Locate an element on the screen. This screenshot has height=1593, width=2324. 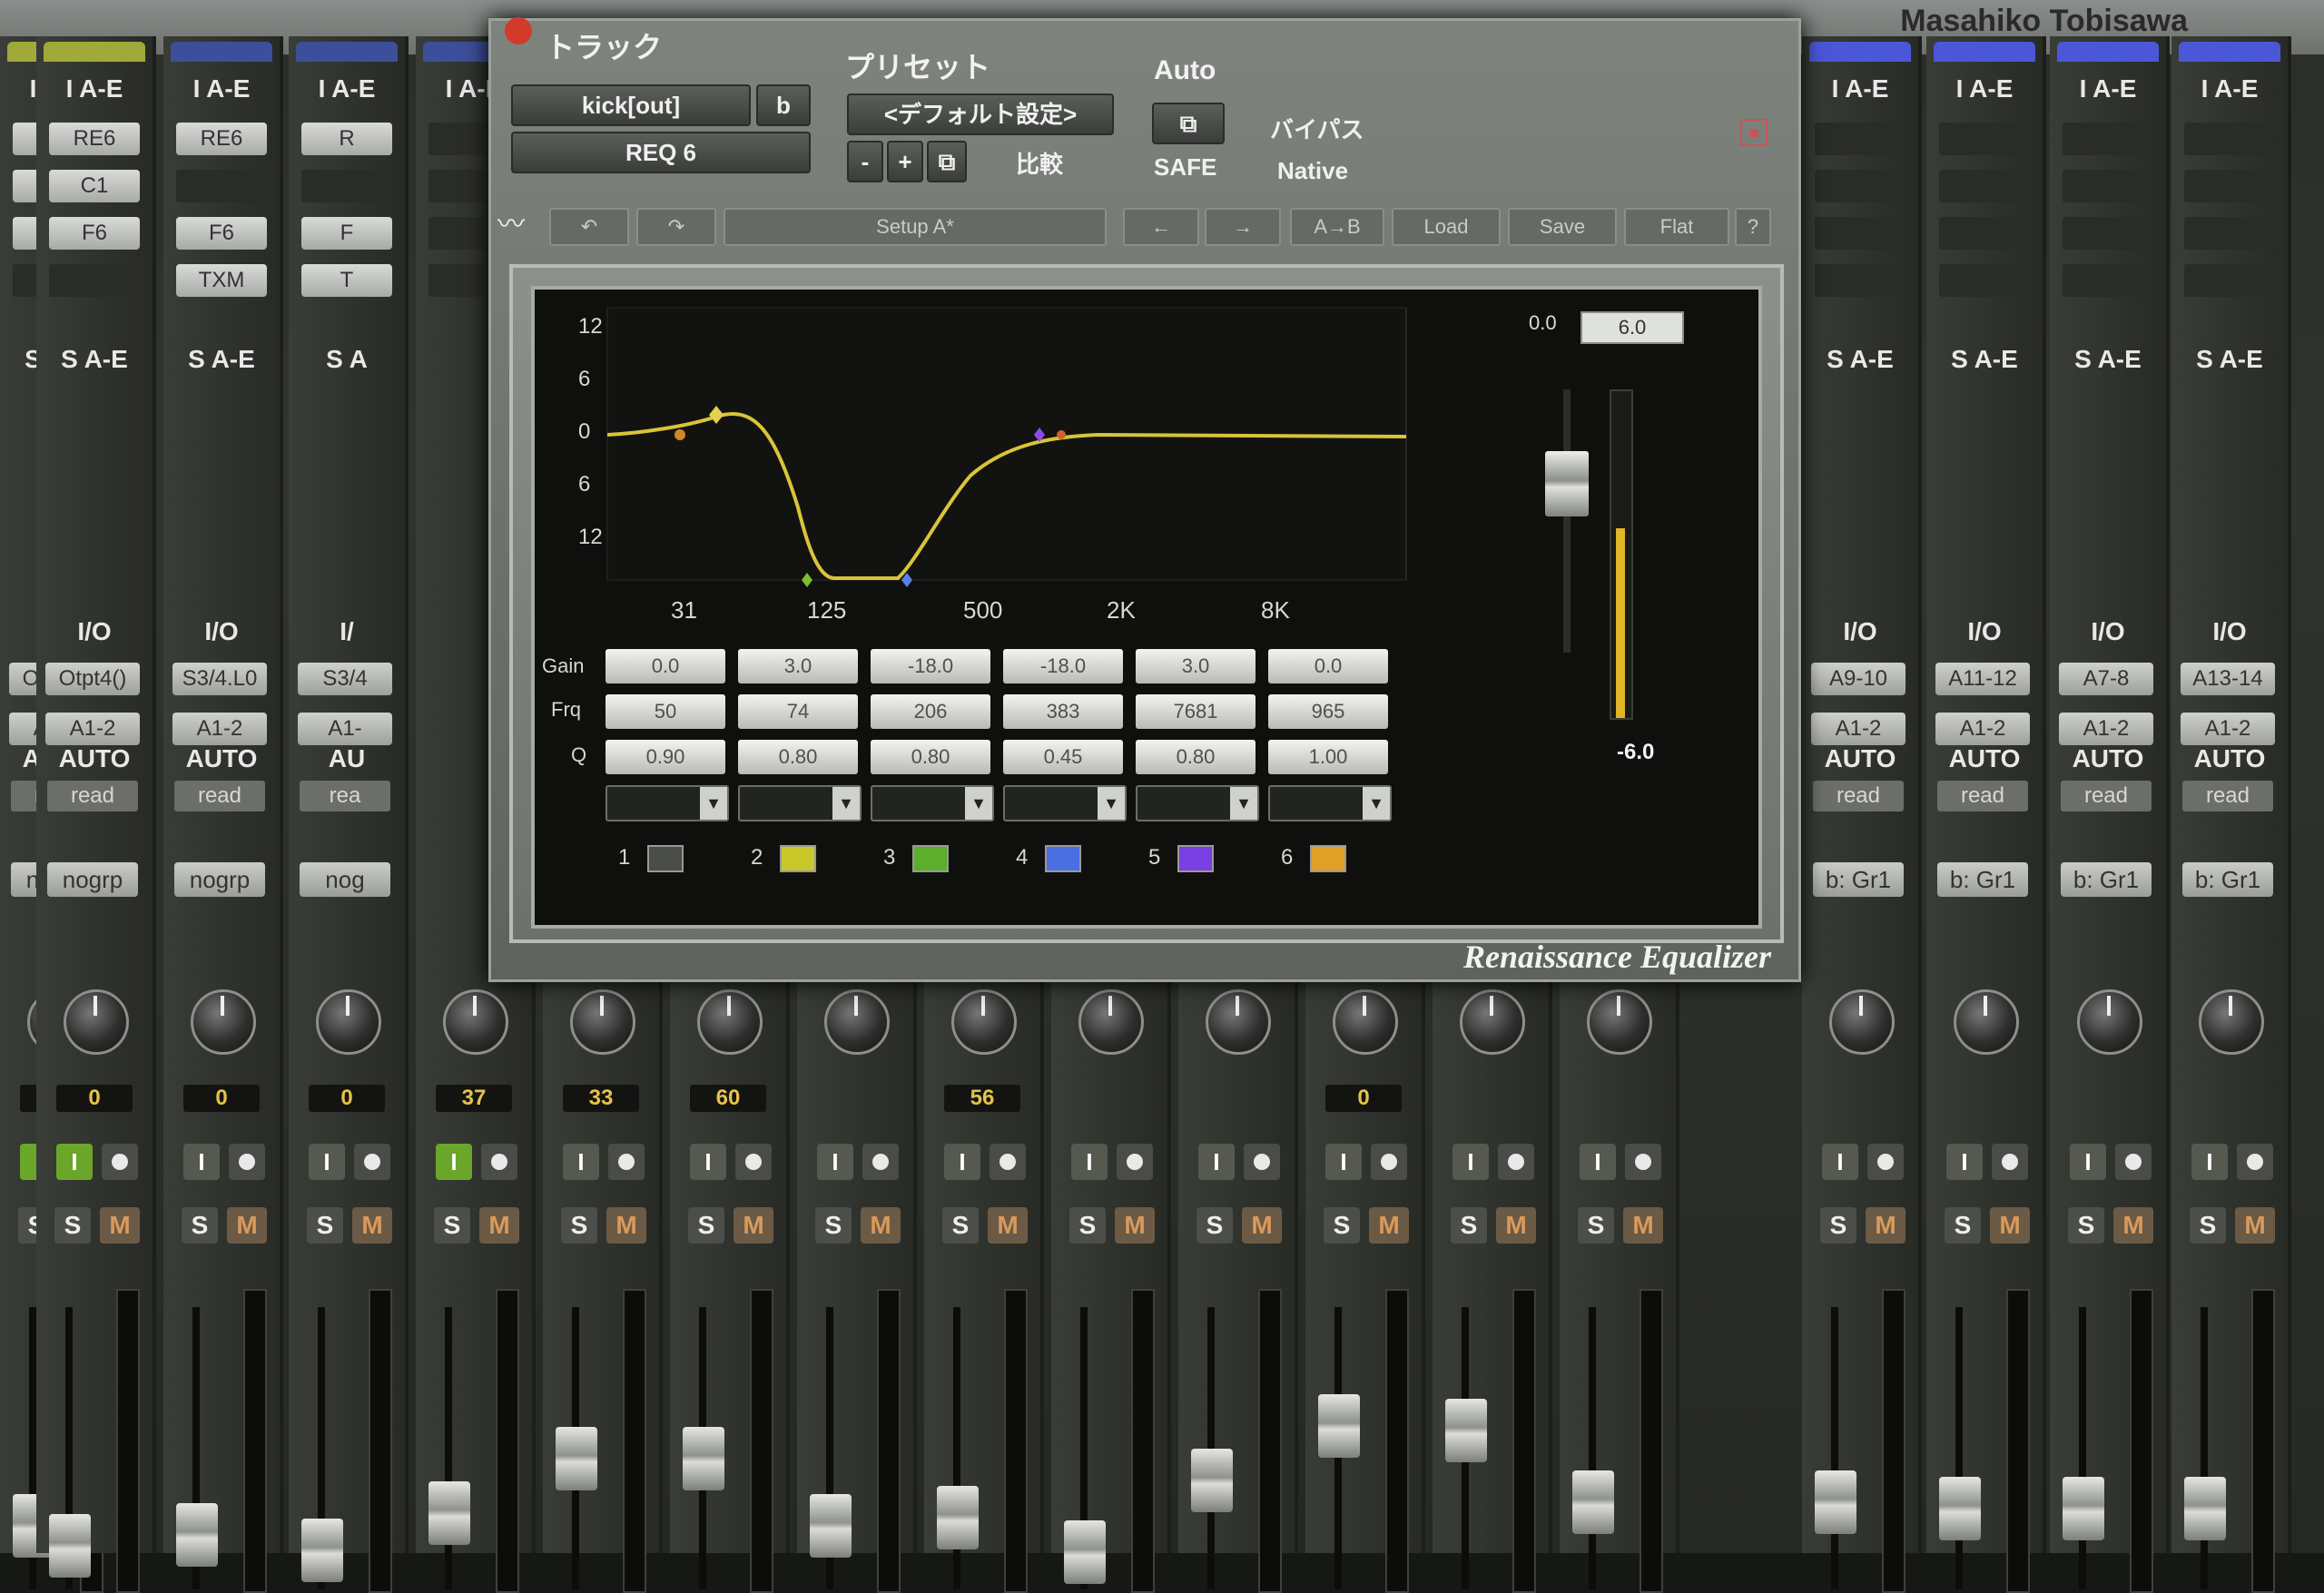
ab-button: A→B is located at coordinates (1337, 227).